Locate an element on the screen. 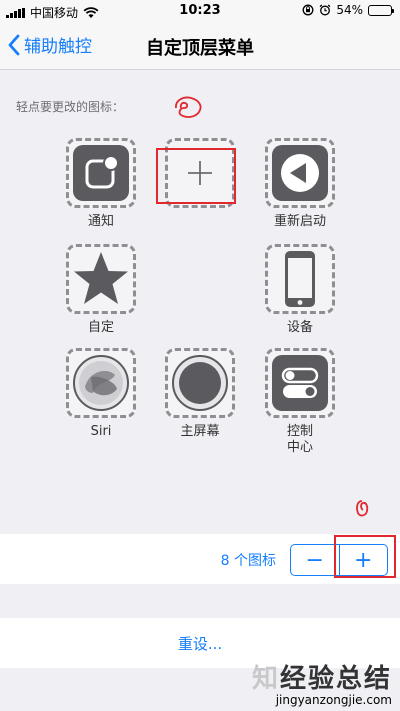 Image resolution: width=400 pixels, height=711 pixels. home-button-icon is located at coordinates (200, 383).